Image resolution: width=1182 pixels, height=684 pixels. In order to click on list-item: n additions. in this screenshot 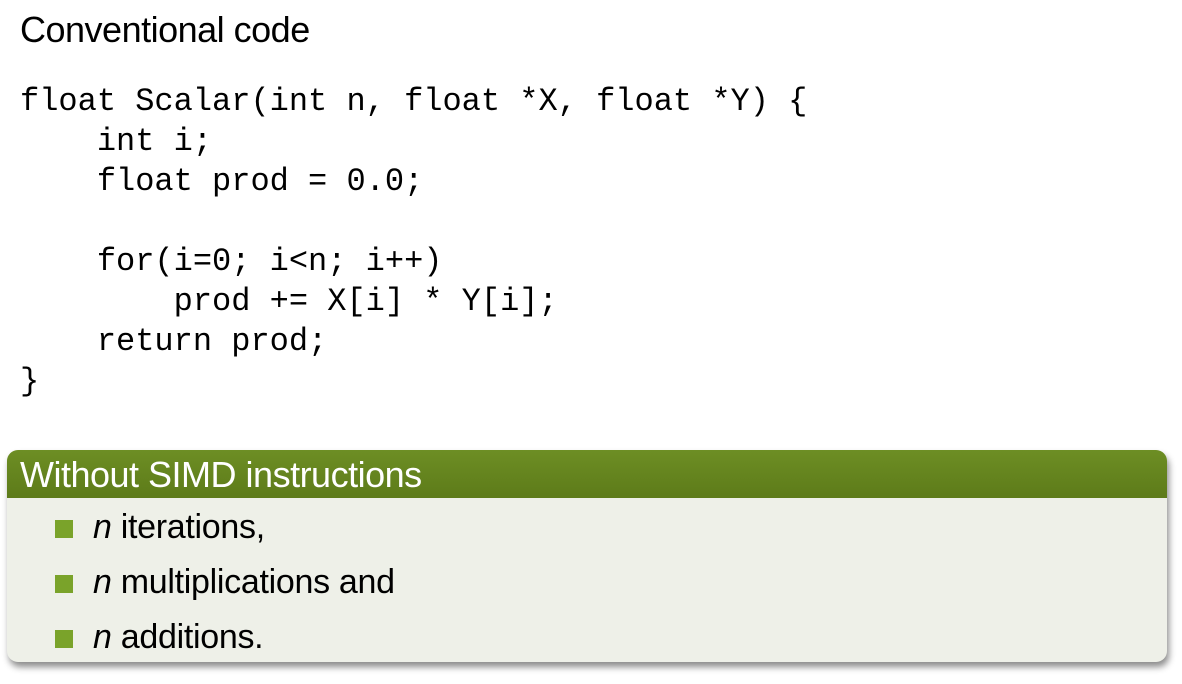, I will do `click(587, 636)`.